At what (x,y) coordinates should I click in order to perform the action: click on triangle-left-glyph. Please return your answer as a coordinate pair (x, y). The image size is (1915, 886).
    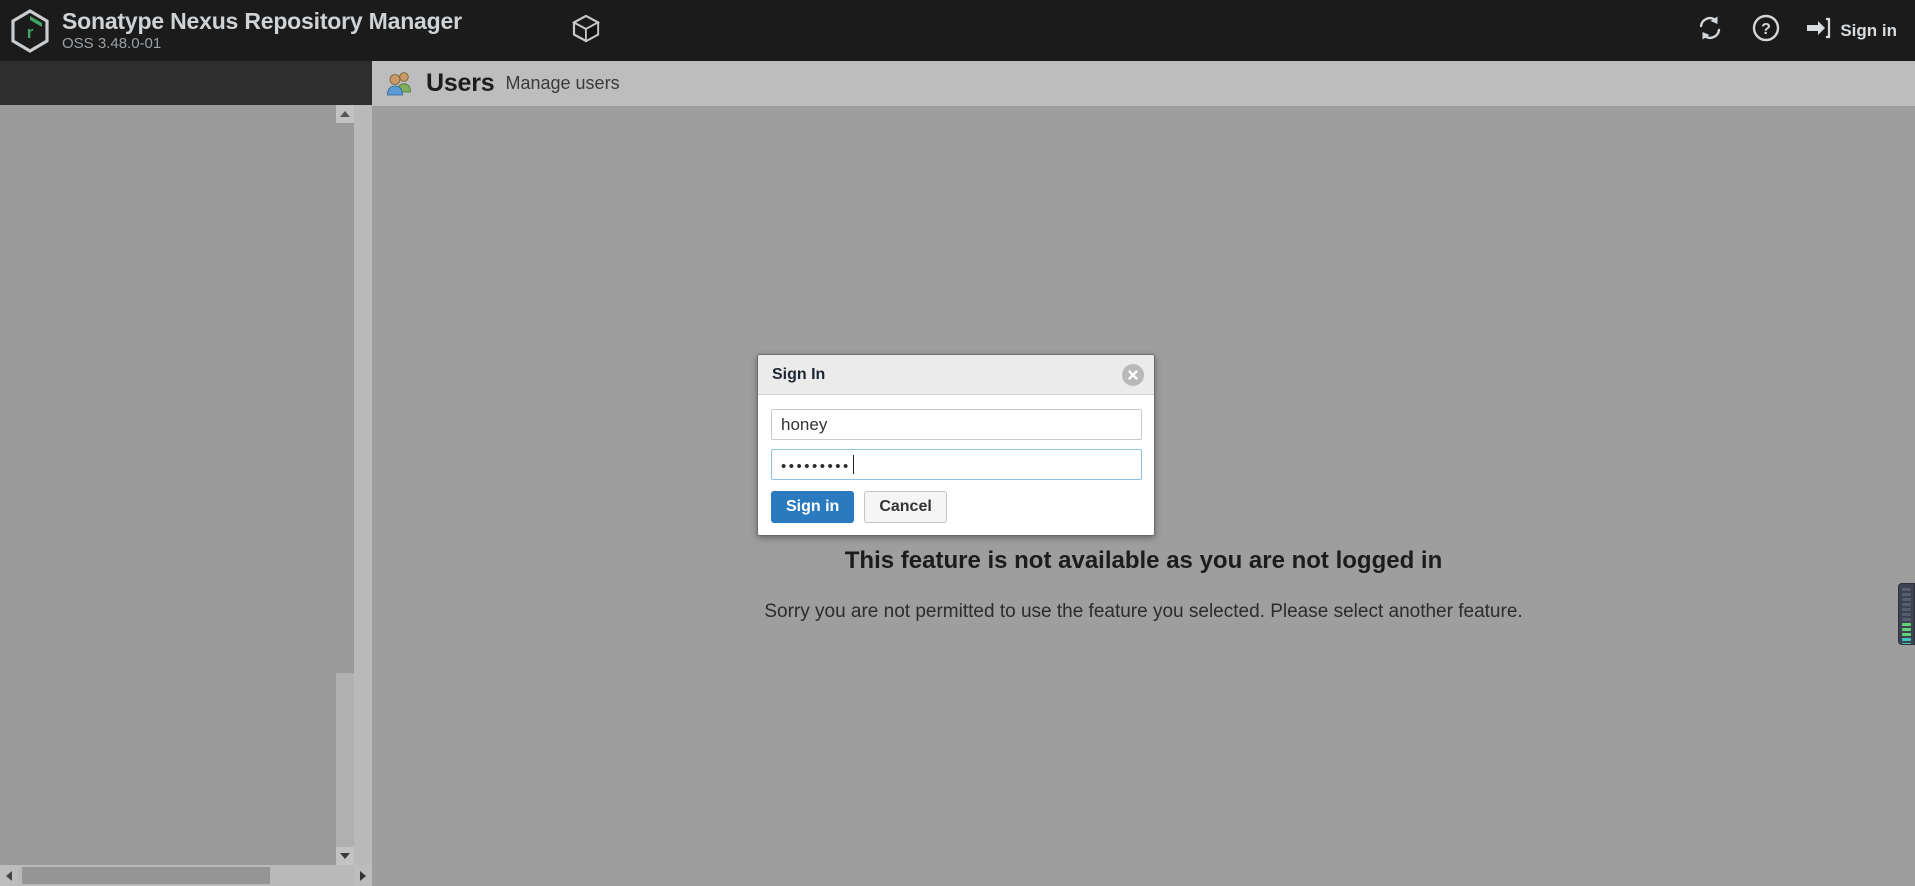
    Looking at the image, I should click on (9, 875).